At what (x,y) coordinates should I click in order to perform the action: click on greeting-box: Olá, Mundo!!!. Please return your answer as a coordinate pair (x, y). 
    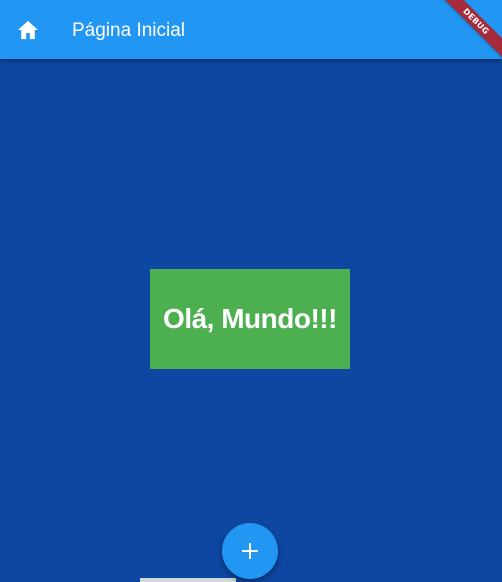
    Looking at the image, I should click on (250, 319).